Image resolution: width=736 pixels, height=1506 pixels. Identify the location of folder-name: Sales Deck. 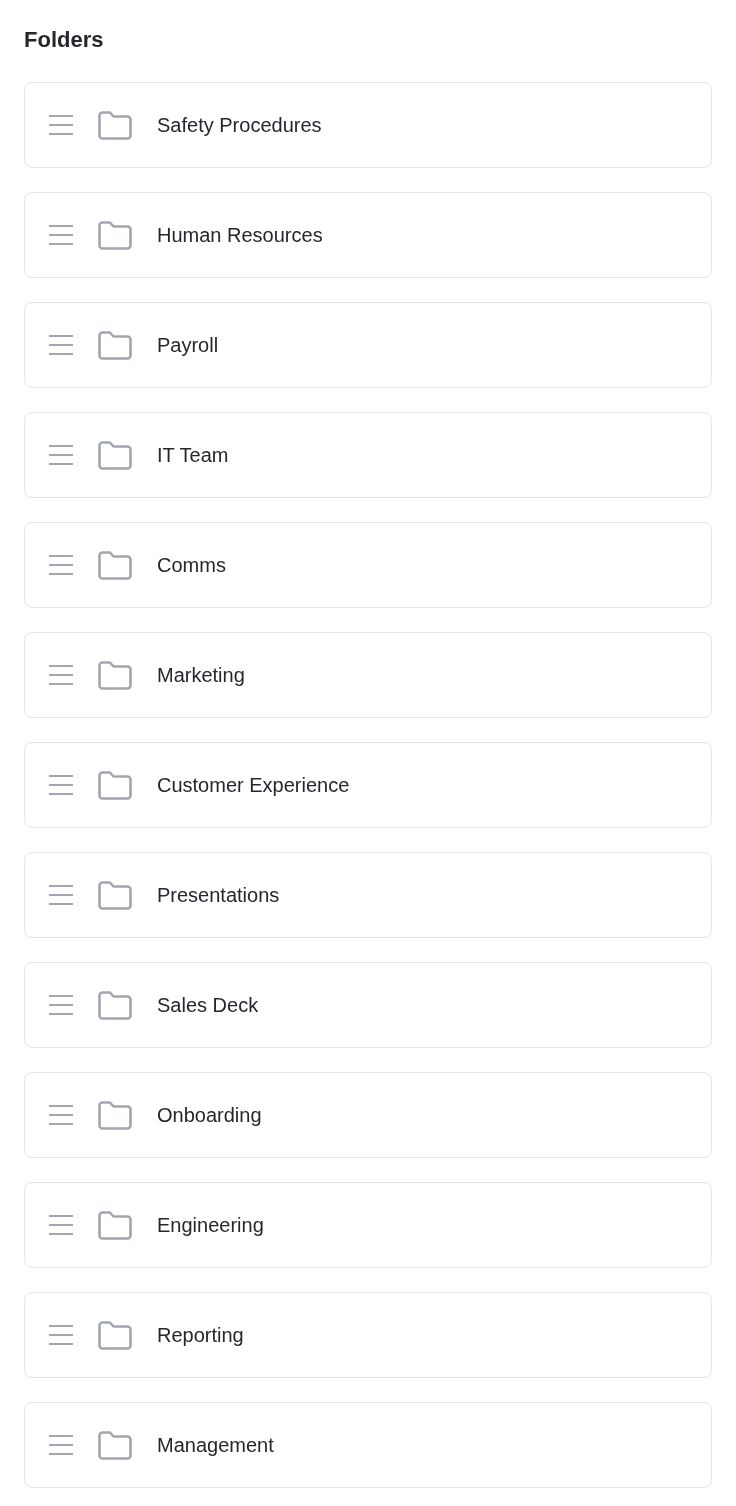
(208, 1005).